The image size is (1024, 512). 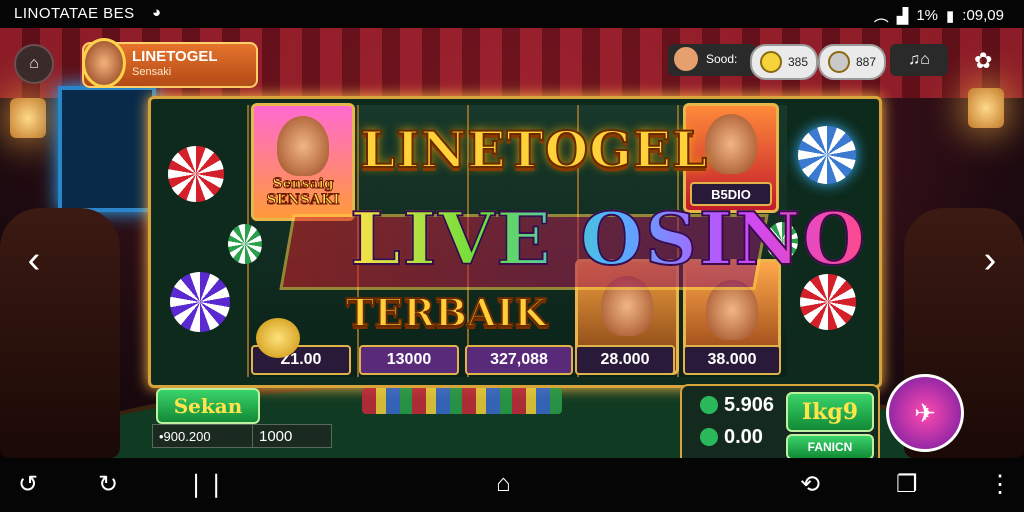 What do you see at coordinates (784, 62) in the screenshot?
I see `coin-pill-1: 385` at bounding box center [784, 62].